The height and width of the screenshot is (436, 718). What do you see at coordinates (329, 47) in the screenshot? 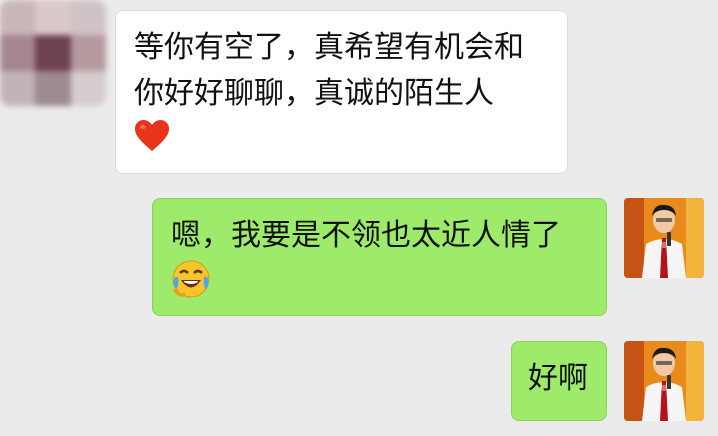
I see `message-text-line: 等你有空了，真希望有机会和` at bounding box center [329, 47].